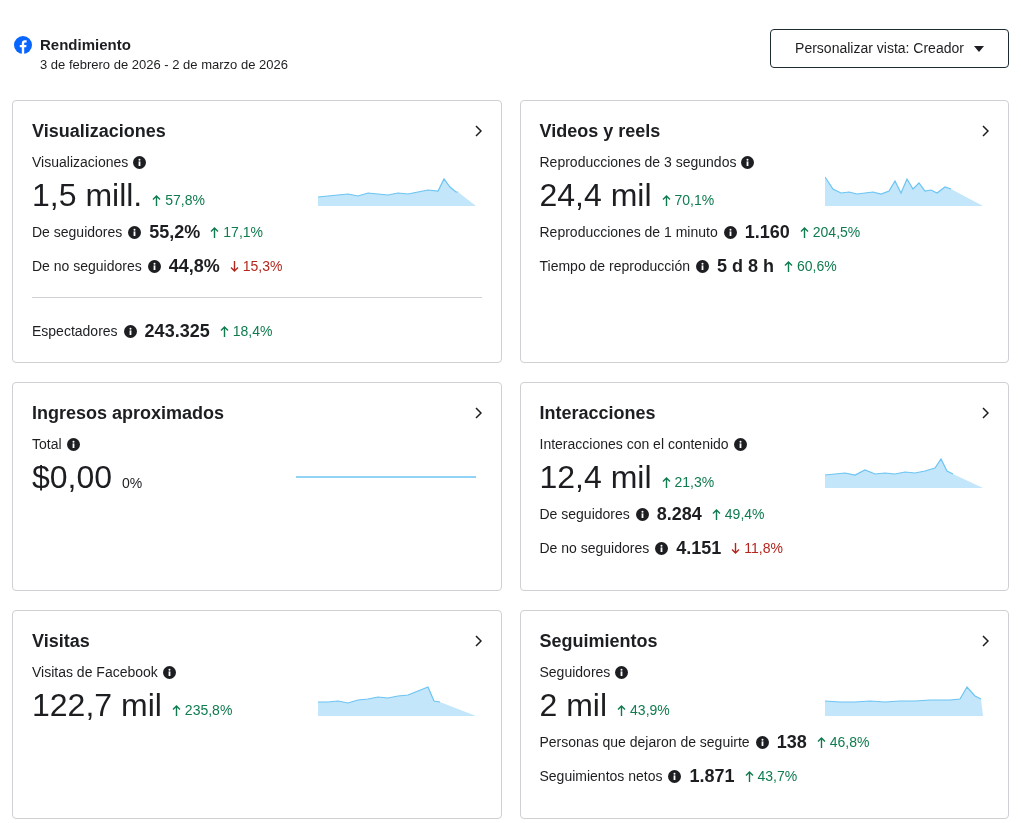  I want to click on row-value: 5 d 8 h, so click(745, 266).